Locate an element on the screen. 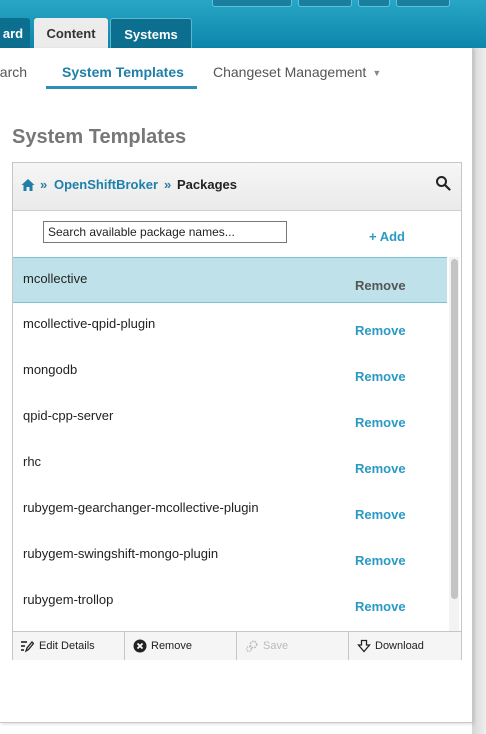 Image resolution: width=486 pixels, height=734 pixels. edit-details-label: Edit Details is located at coordinates (67, 646).